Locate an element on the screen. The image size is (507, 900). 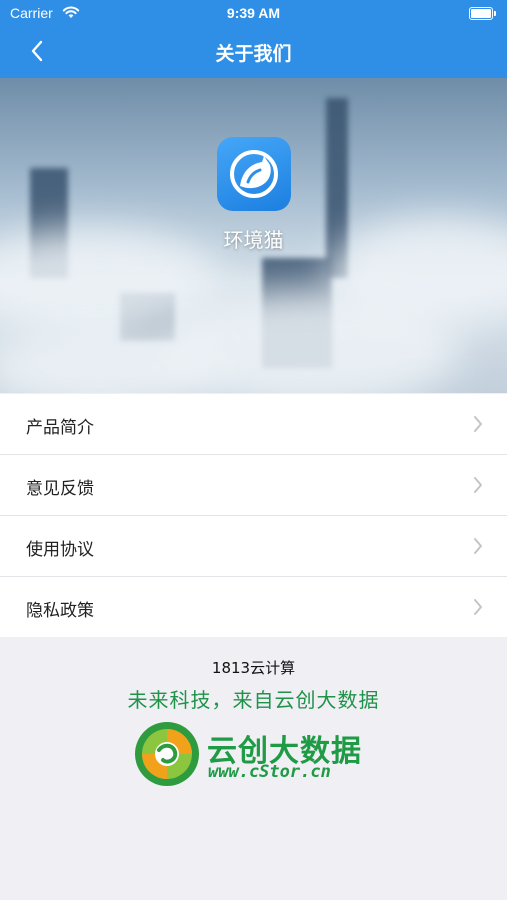
status-bar: Carrier 9:39 AM is located at coordinates (253, 14).